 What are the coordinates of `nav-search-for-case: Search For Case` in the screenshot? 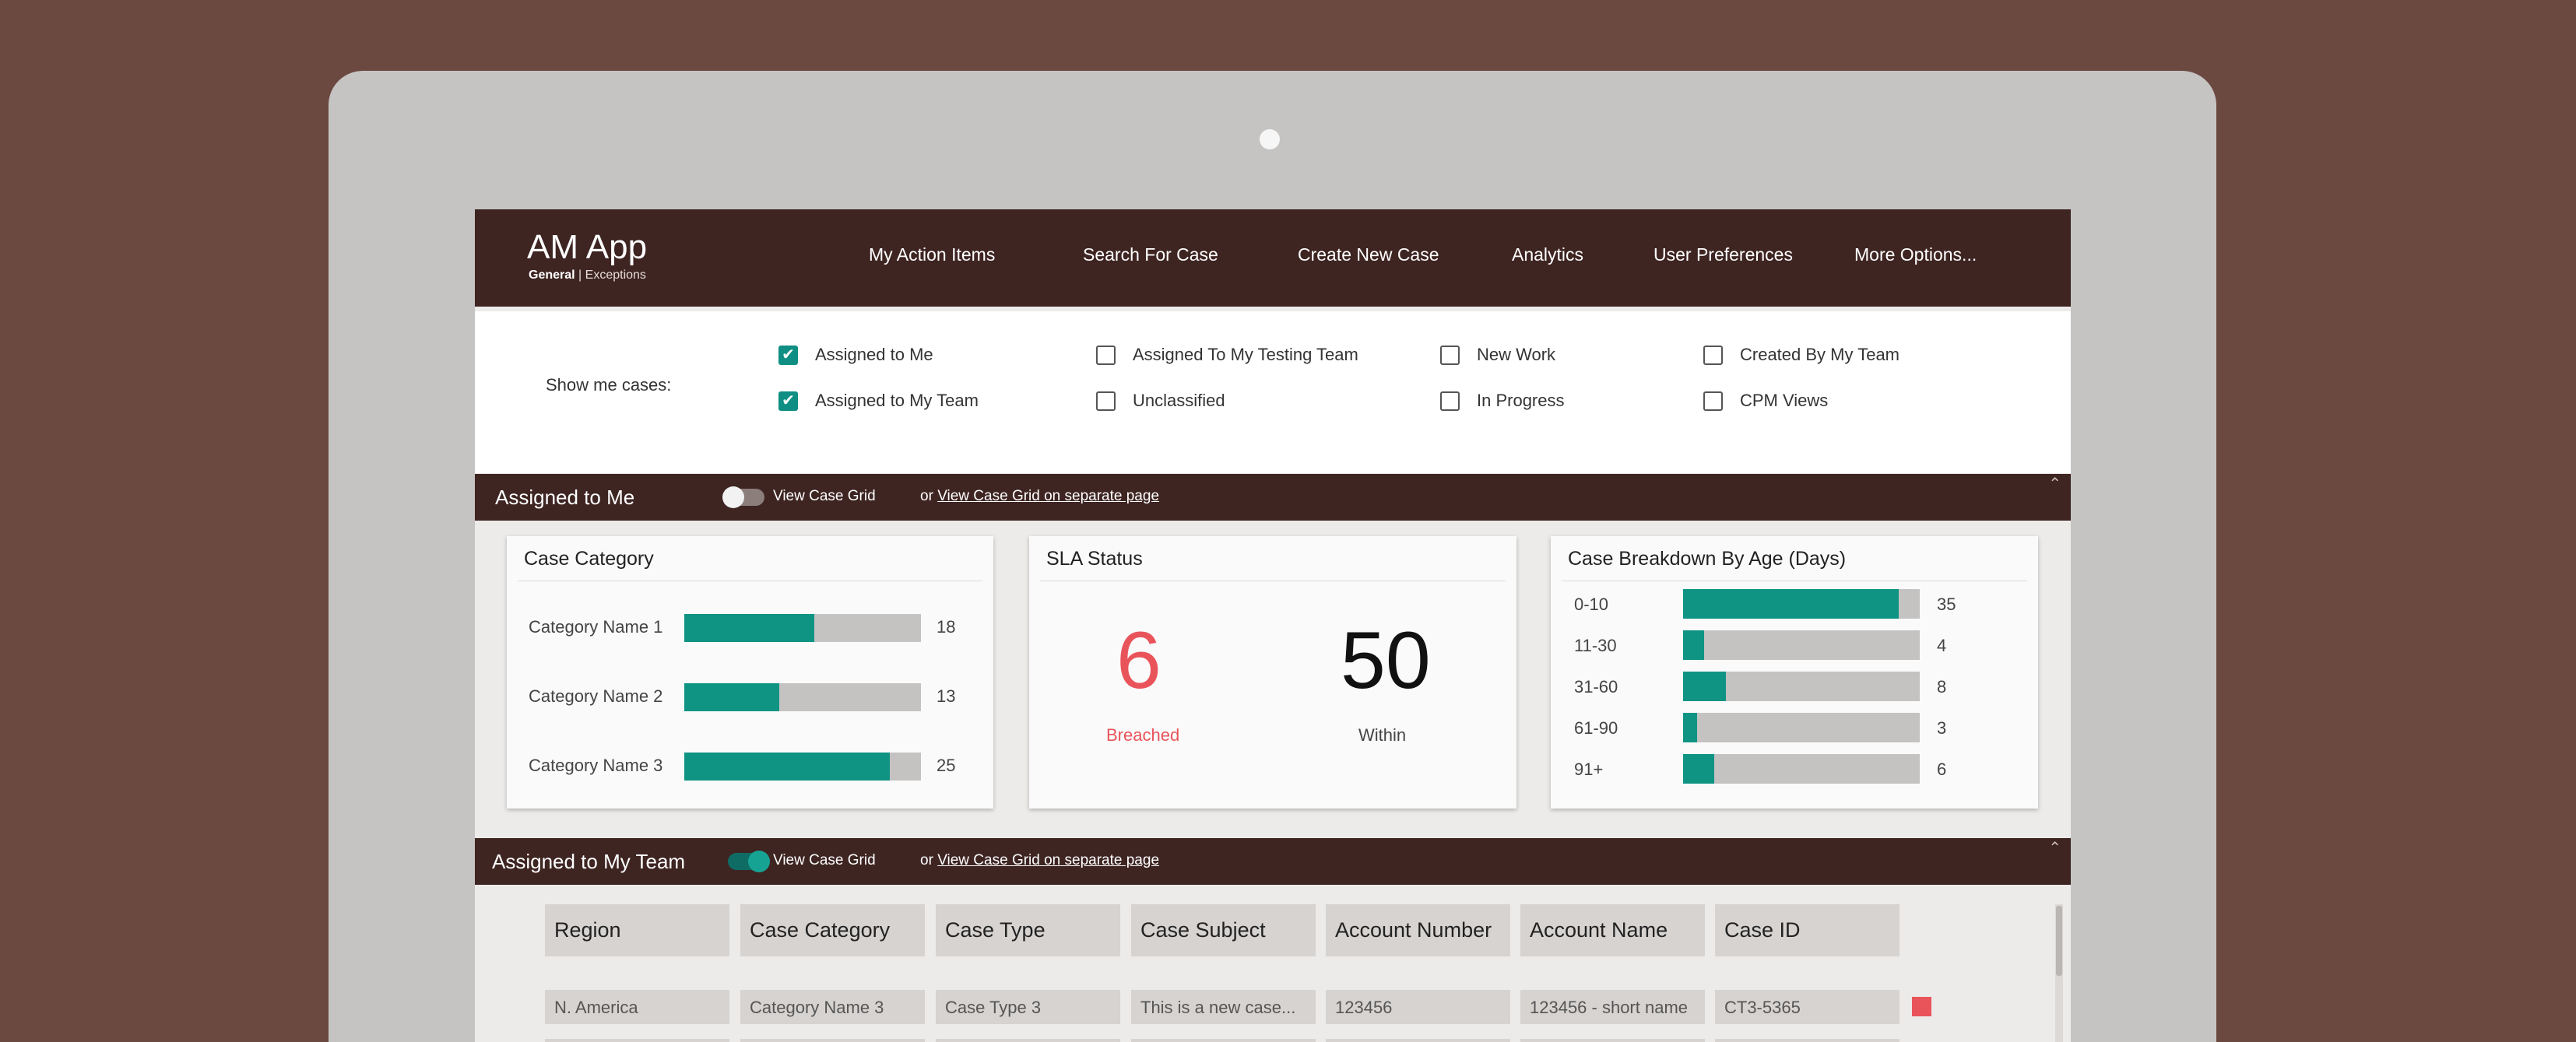 It's located at (1151, 255).